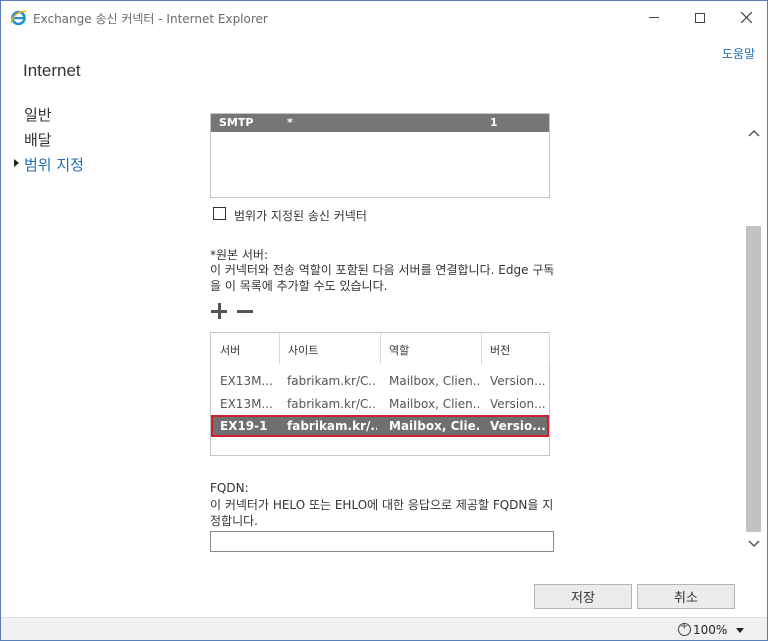  Describe the element at coordinates (515, 348) in the screenshot. I see `column-header-version: 버전` at that location.